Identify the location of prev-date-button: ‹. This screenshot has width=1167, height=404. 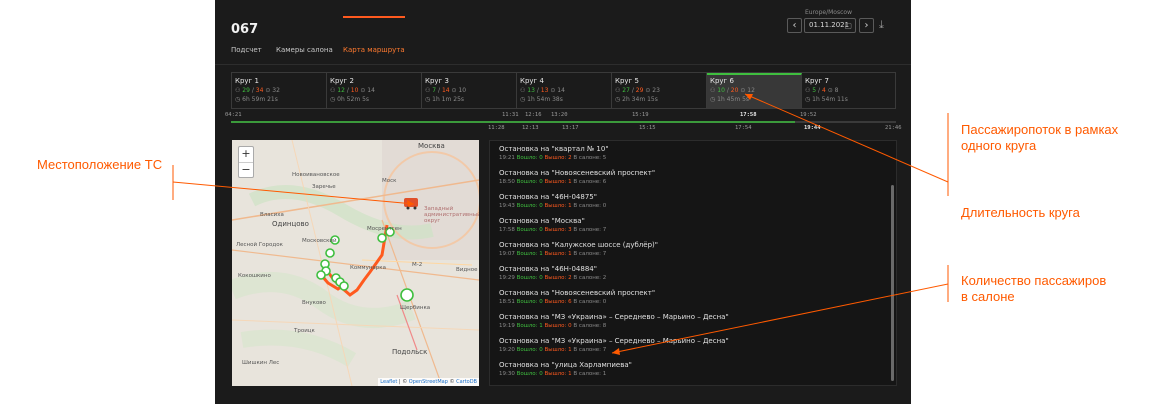
(794, 25).